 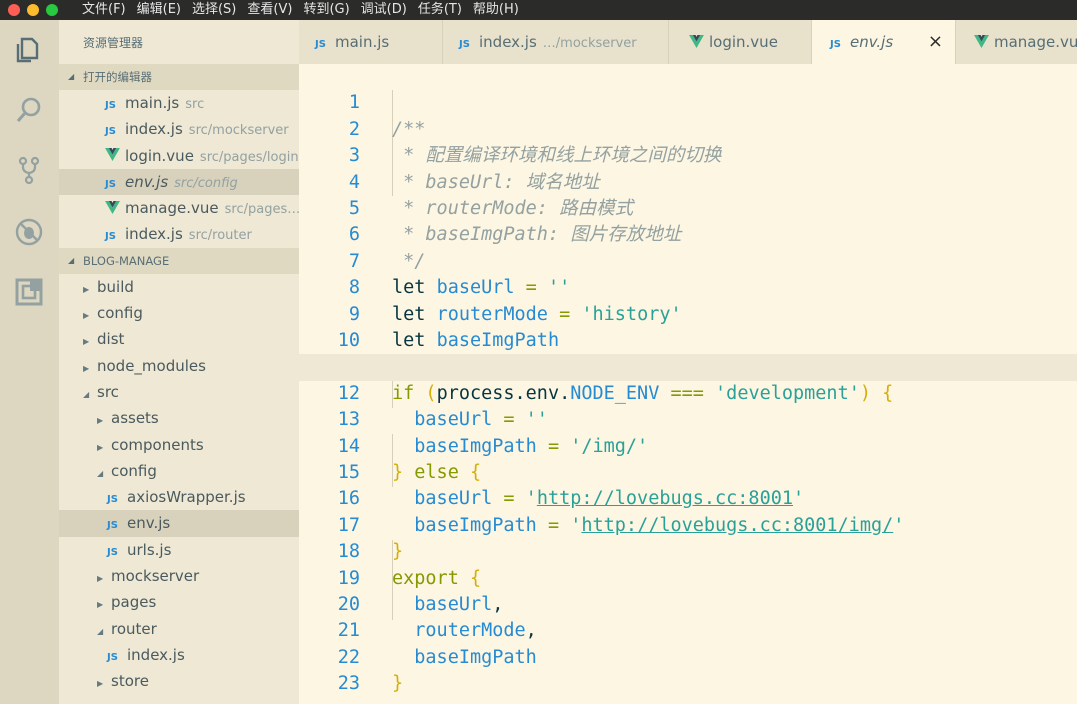 I want to click on tree-folder: ▶ dist, so click(x=179, y=339).